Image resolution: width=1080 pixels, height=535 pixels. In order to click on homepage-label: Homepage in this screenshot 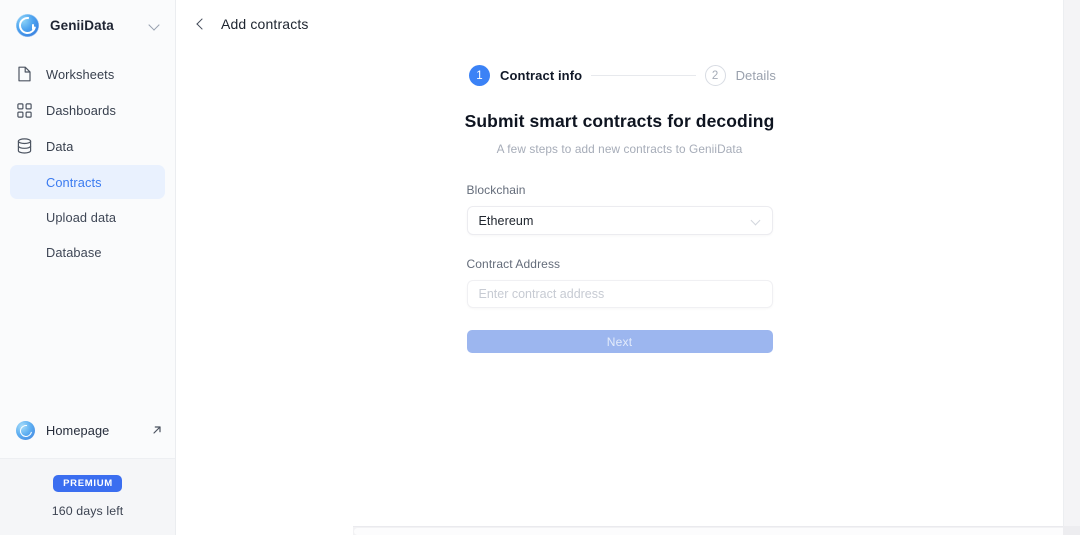, I will do `click(78, 430)`.